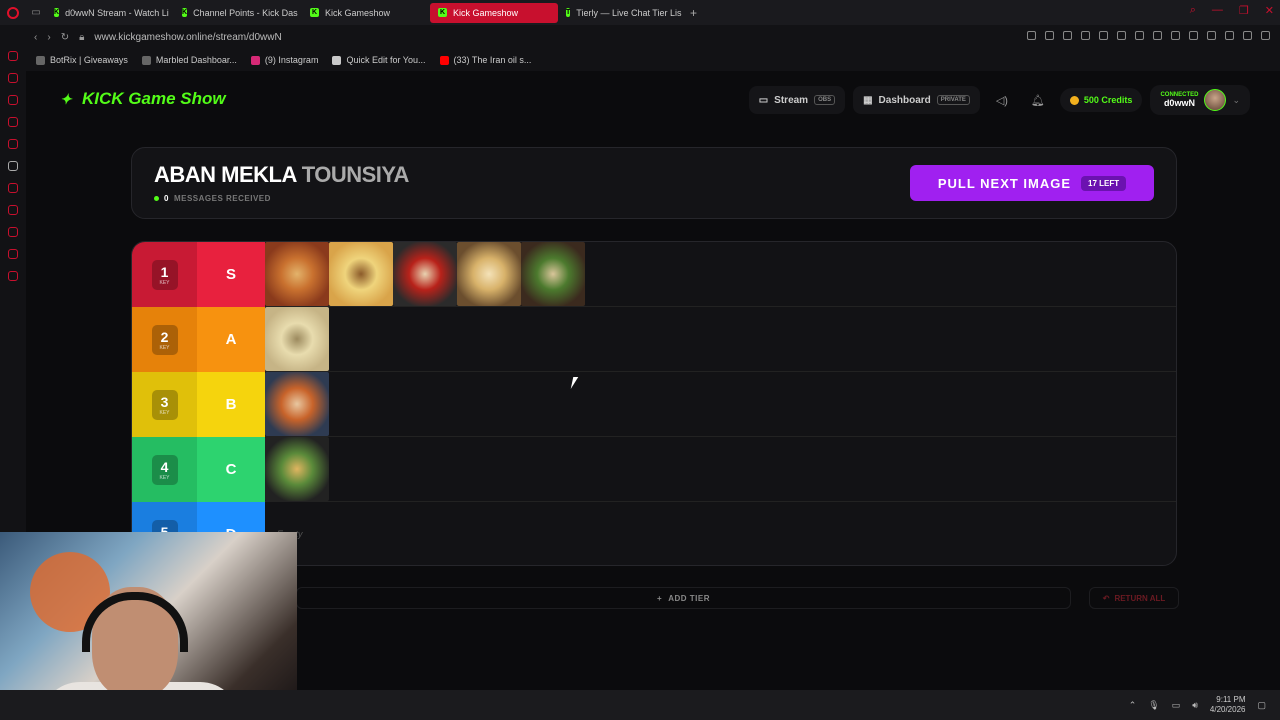  What do you see at coordinates (1269, 10) in the screenshot?
I see `close-icon: ✕` at bounding box center [1269, 10].